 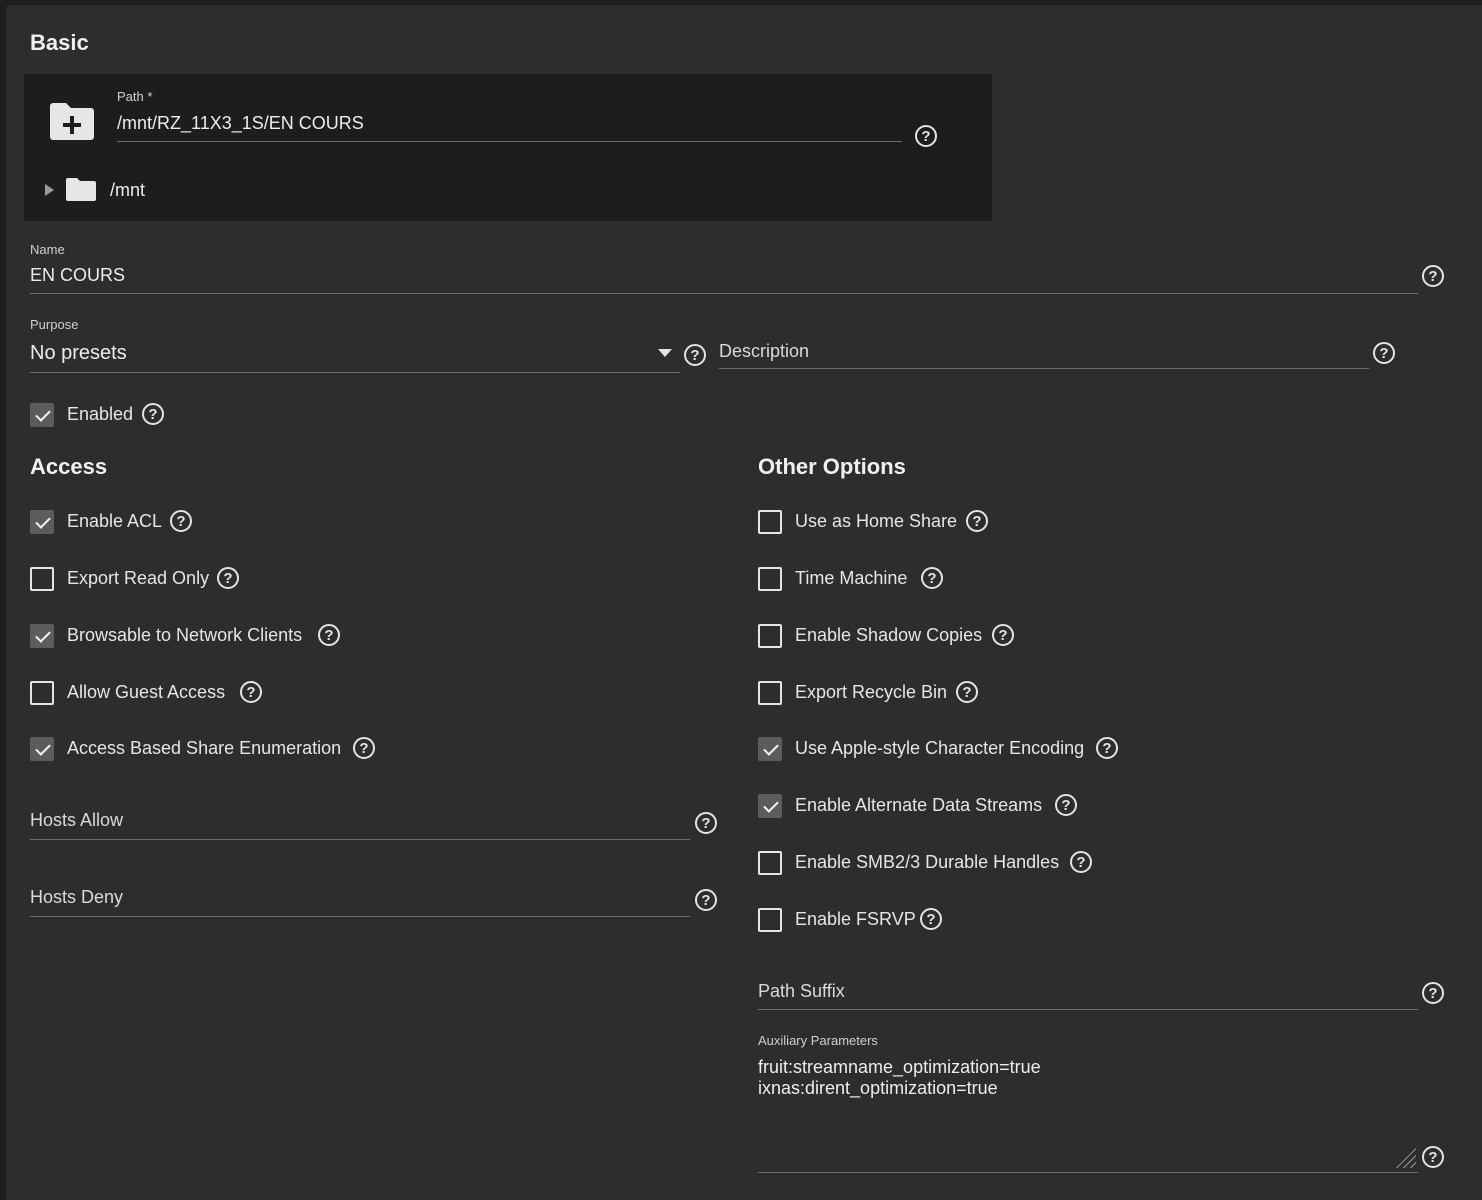 I want to click on guest-access-checkbox, so click(x=42, y=693).